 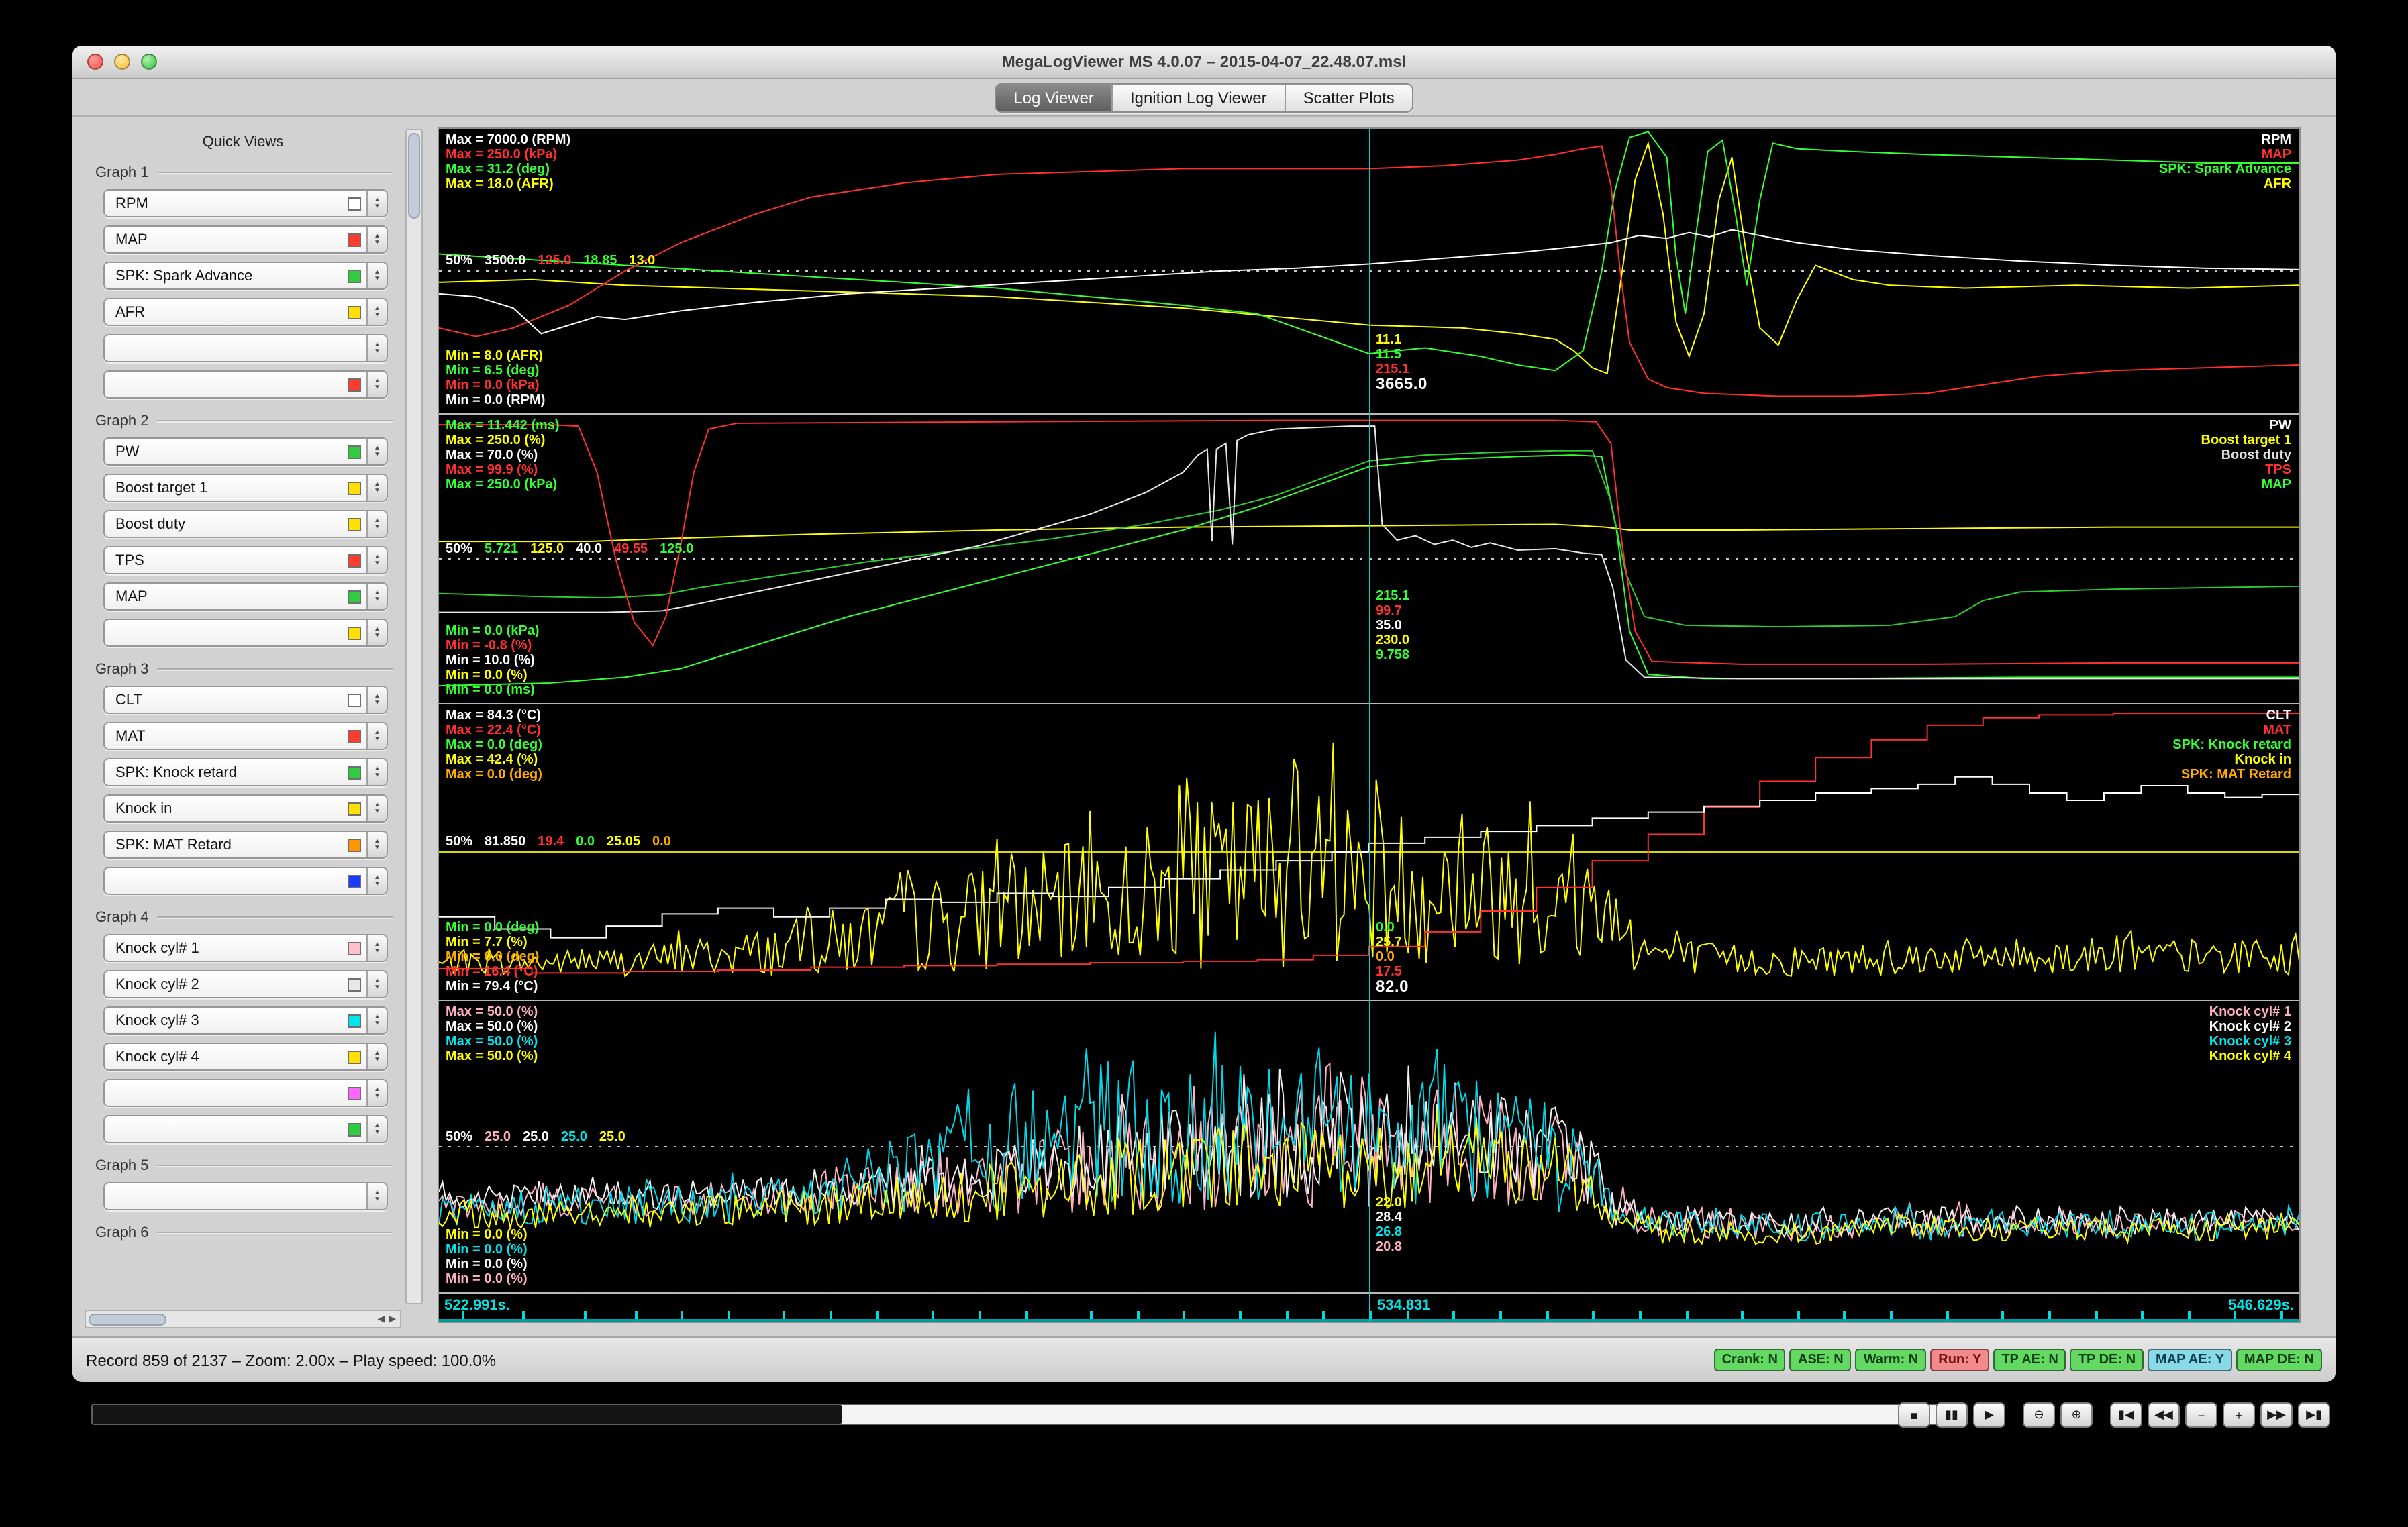 I want to click on tab-scatter-plots: Scatter Plots, so click(x=1348, y=97).